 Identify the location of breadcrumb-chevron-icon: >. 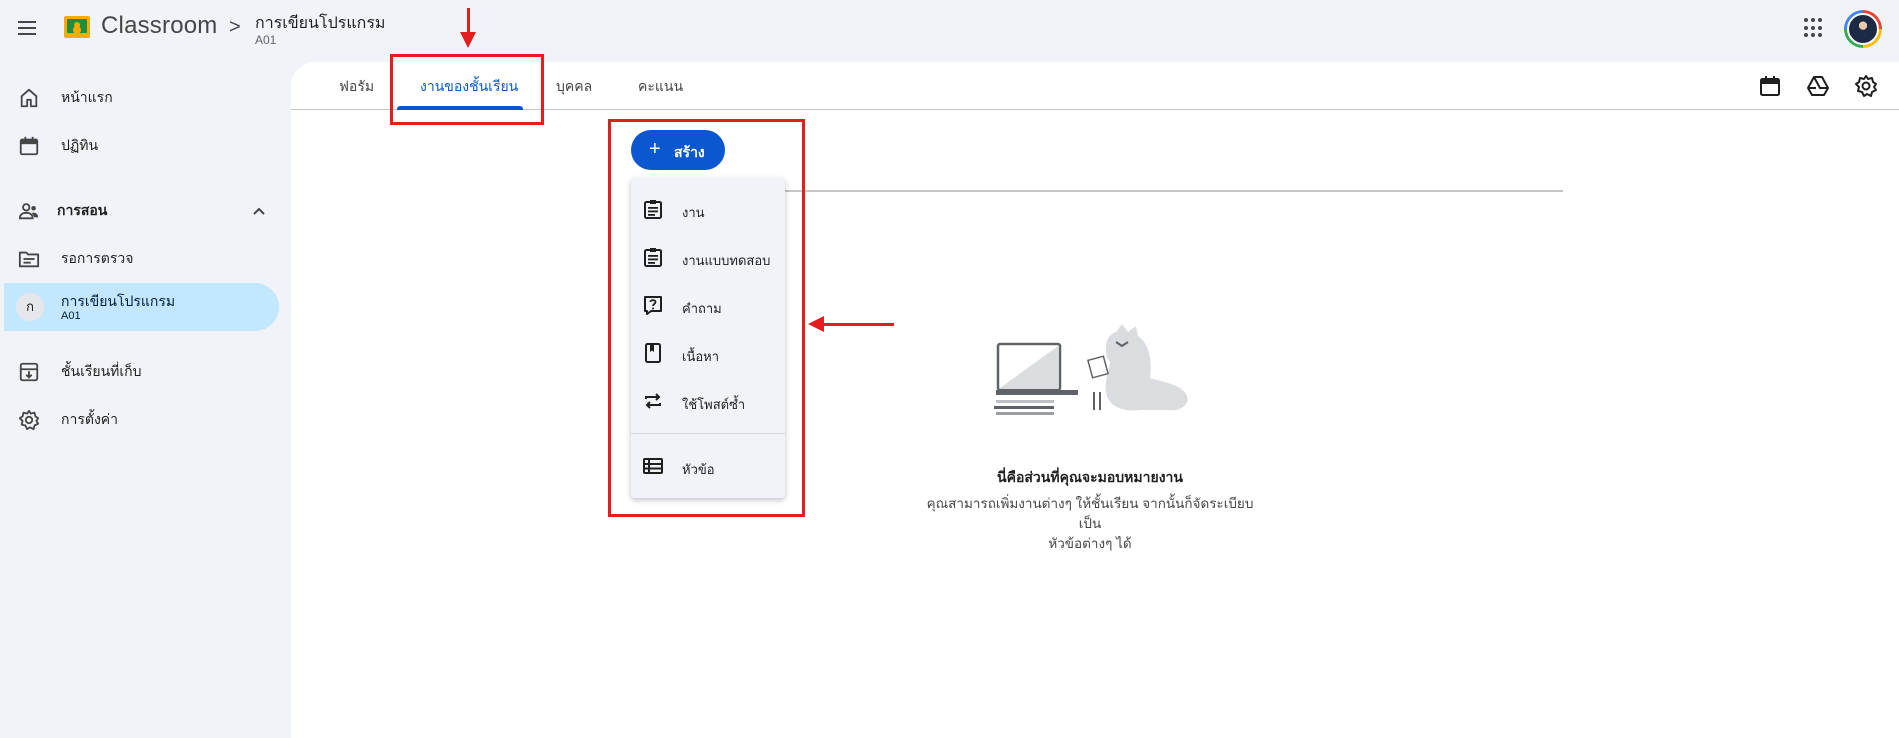
(235, 27).